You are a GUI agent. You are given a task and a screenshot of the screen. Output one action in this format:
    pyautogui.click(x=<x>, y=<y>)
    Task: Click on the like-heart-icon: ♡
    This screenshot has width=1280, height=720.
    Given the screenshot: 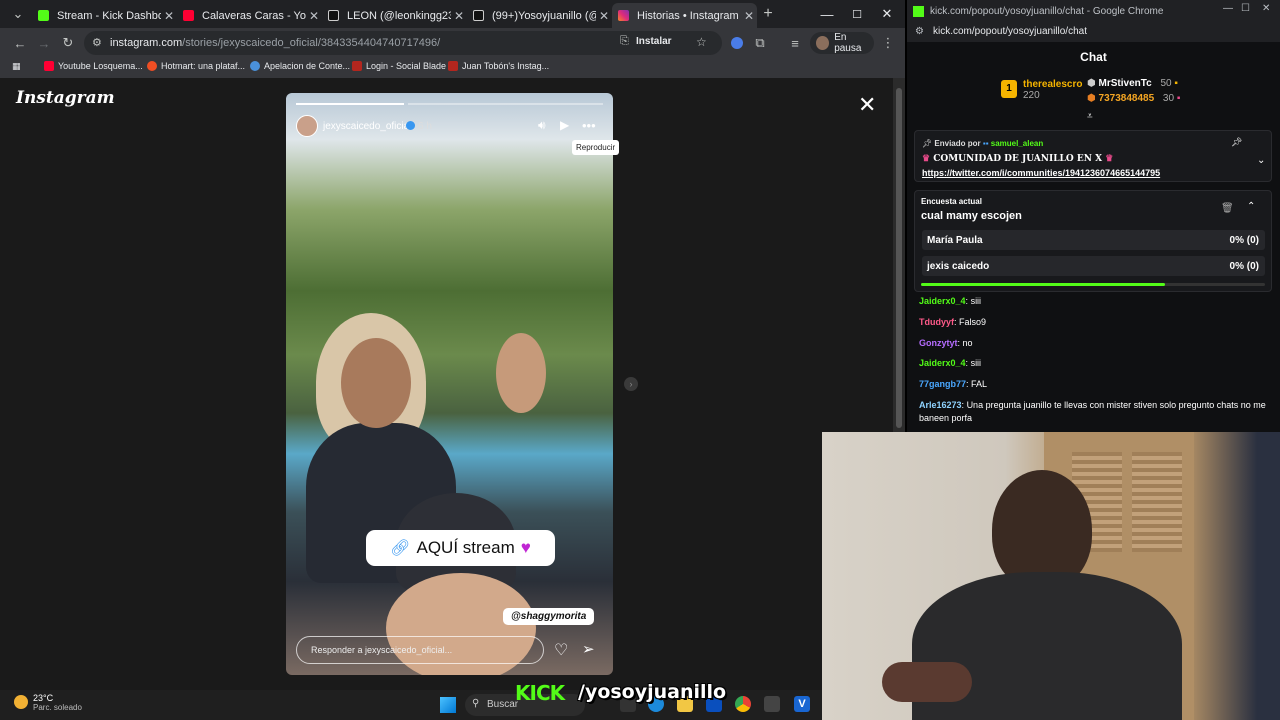 What is the action you would take?
    pyautogui.click(x=561, y=650)
    